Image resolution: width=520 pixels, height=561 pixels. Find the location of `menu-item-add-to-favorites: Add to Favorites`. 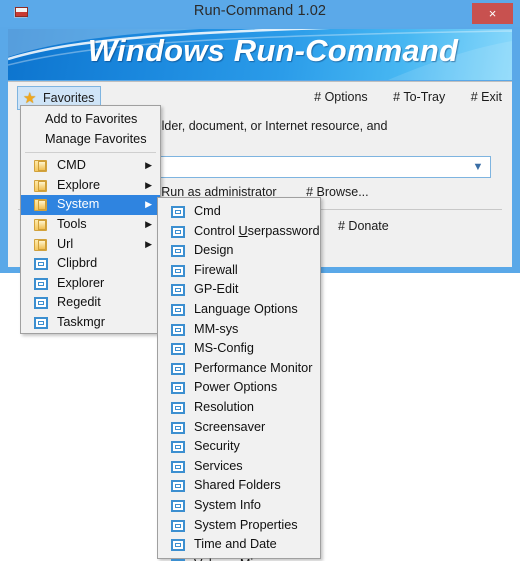

menu-item-add-to-favorites: Add to Favorites is located at coordinates (90, 120).